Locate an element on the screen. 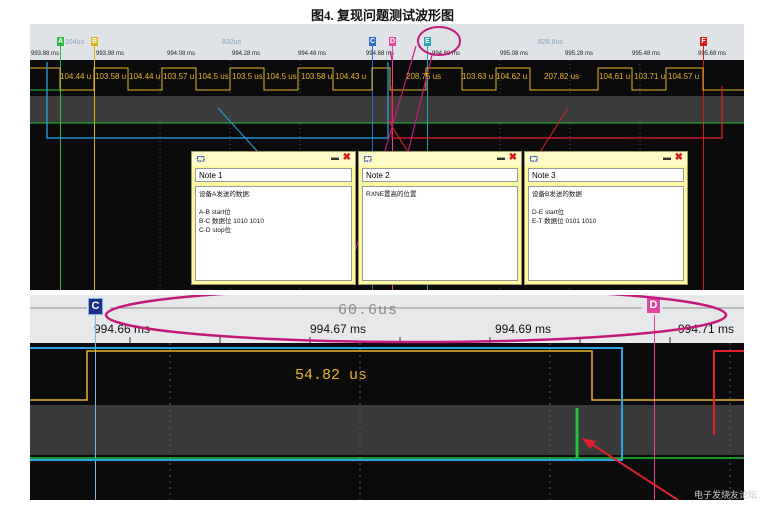  segment-value: 104.43 u is located at coordinates (351, 76).